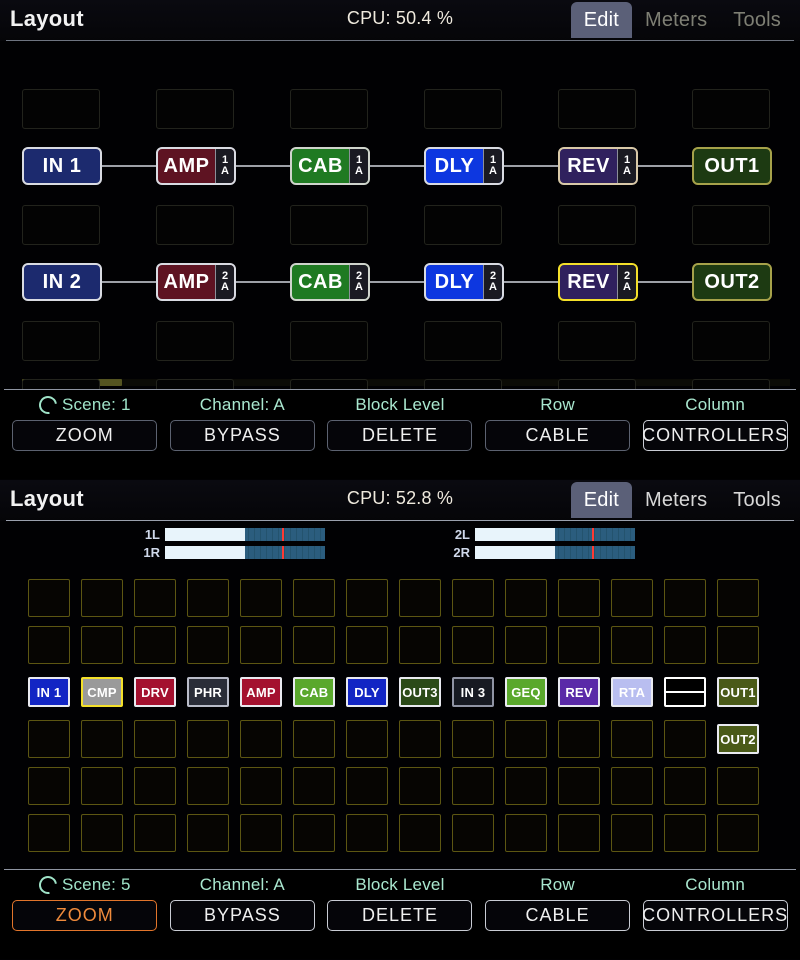 This screenshot has height=960, width=800. Describe the element at coordinates (558, 915) in the screenshot. I see `cable-button-bottom: CABLE` at that location.